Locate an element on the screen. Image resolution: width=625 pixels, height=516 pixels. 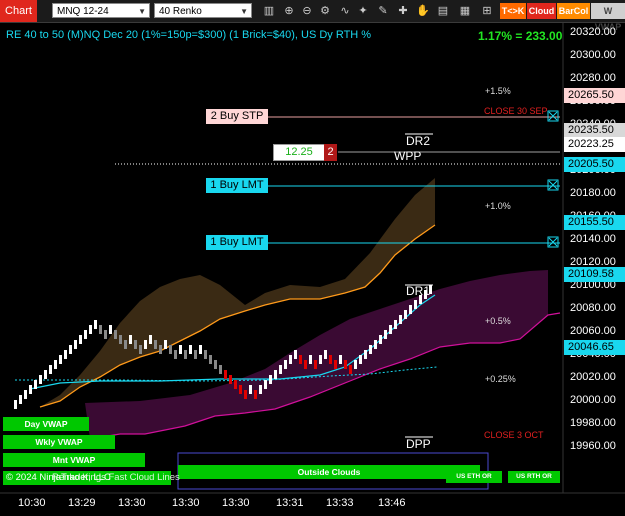
price-tick-label: 19960.00 is located at coordinates (593, 446).